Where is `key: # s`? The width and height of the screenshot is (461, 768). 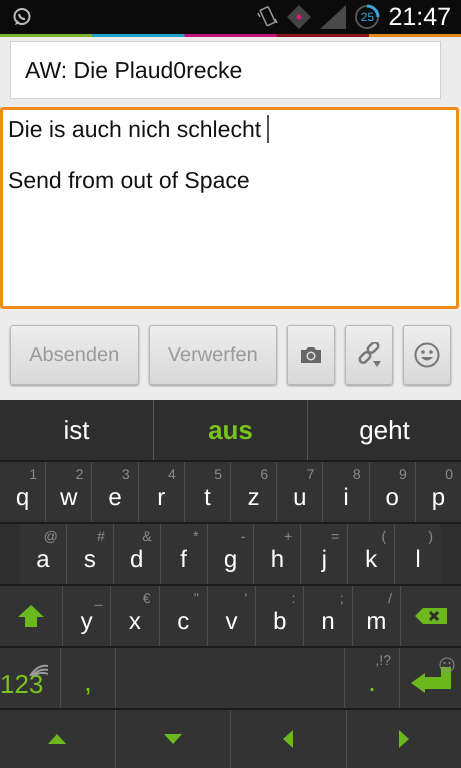 key: # s is located at coordinates (89, 554).